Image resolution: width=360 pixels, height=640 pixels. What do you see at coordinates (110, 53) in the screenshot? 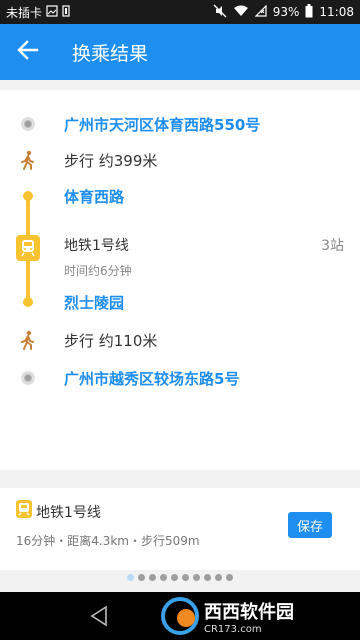
I see `page-title: 换乘结果` at bounding box center [110, 53].